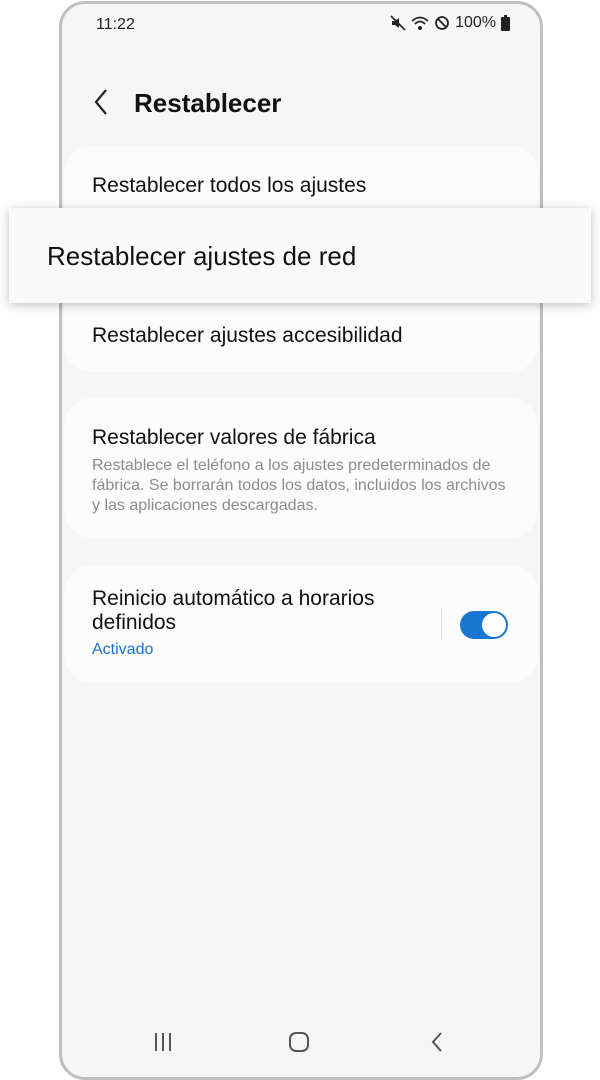  Describe the element at coordinates (233, 610) in the screenshot. I see `auto-restart-title: Reinicio automático a horarios definidos` at that location.